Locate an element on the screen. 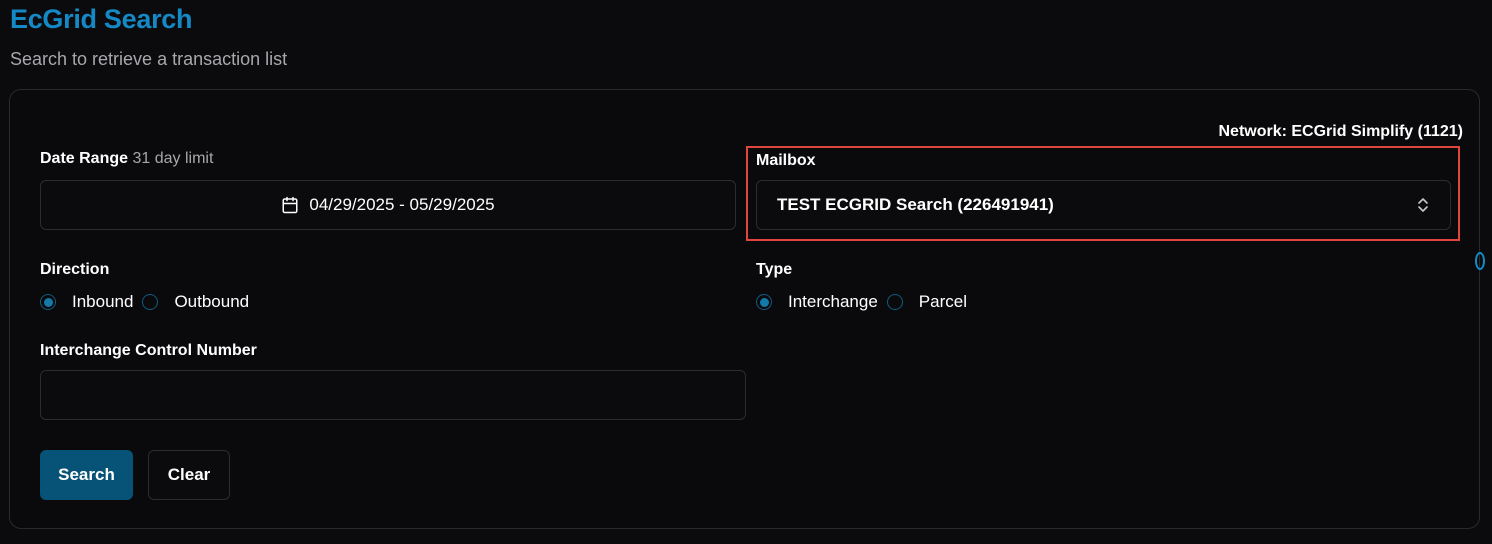  page-title: EcGrid Search is located at coordinates (101, 19).